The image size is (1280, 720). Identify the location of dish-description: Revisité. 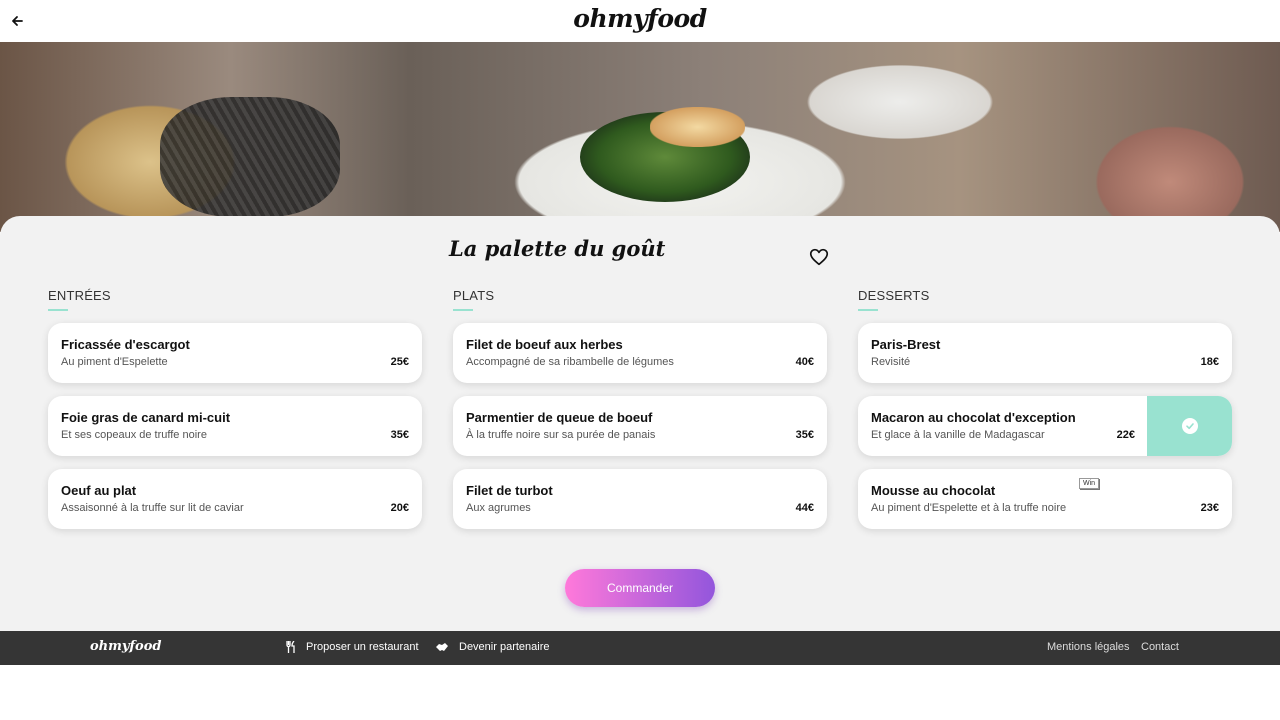
(891, 362).